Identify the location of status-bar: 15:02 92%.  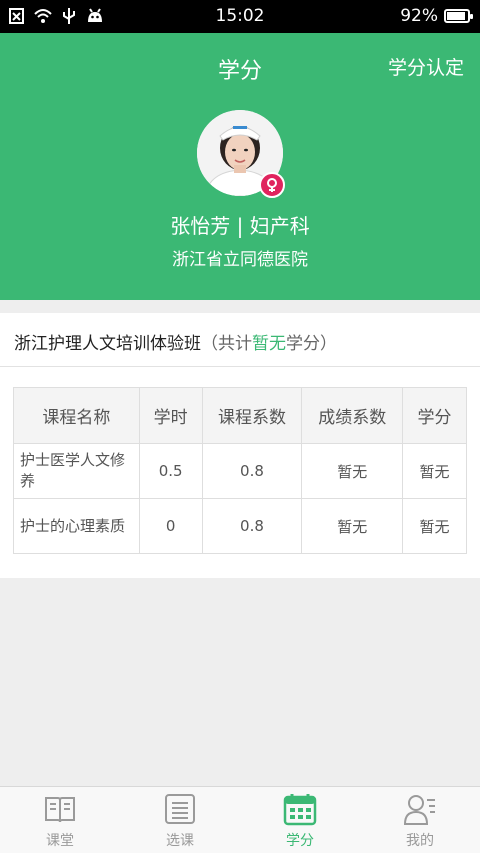
(240, 16).